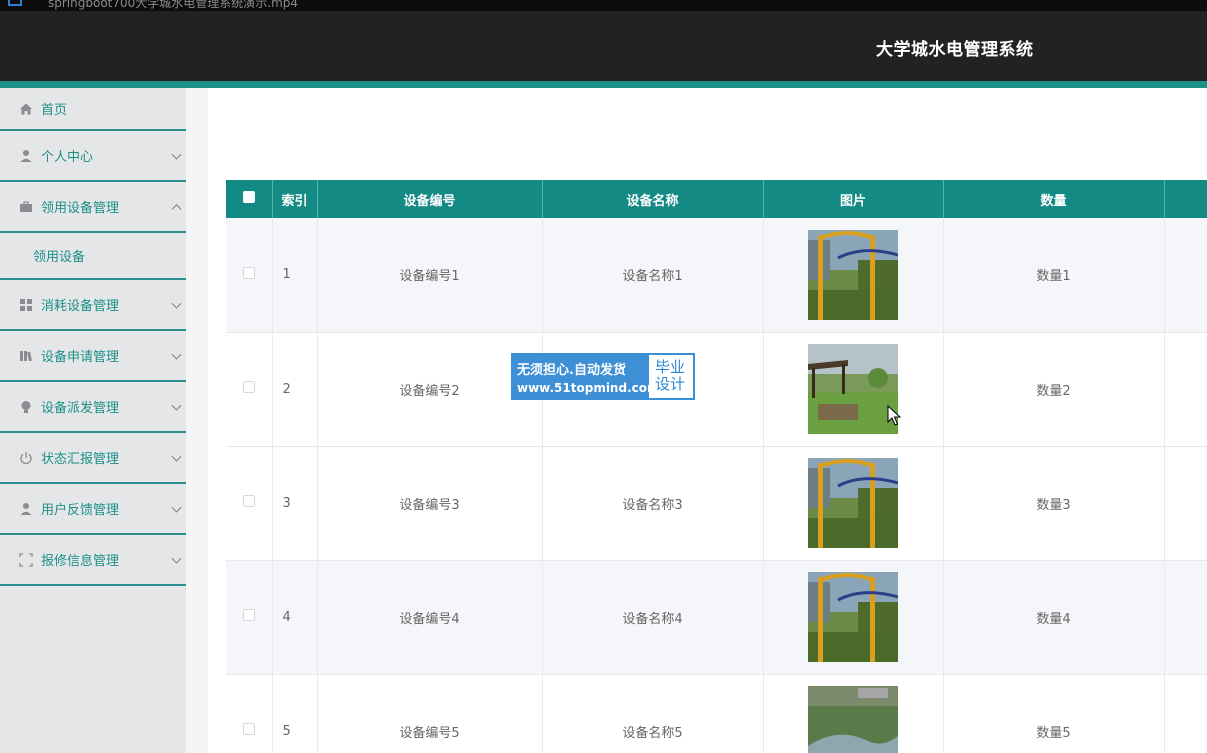 The height and width of the screenshot is (753, 1207). What do you see at coordinates (295, 617) in the screenshot?
I see `row-index: 4` at bounding box center [295, 617].